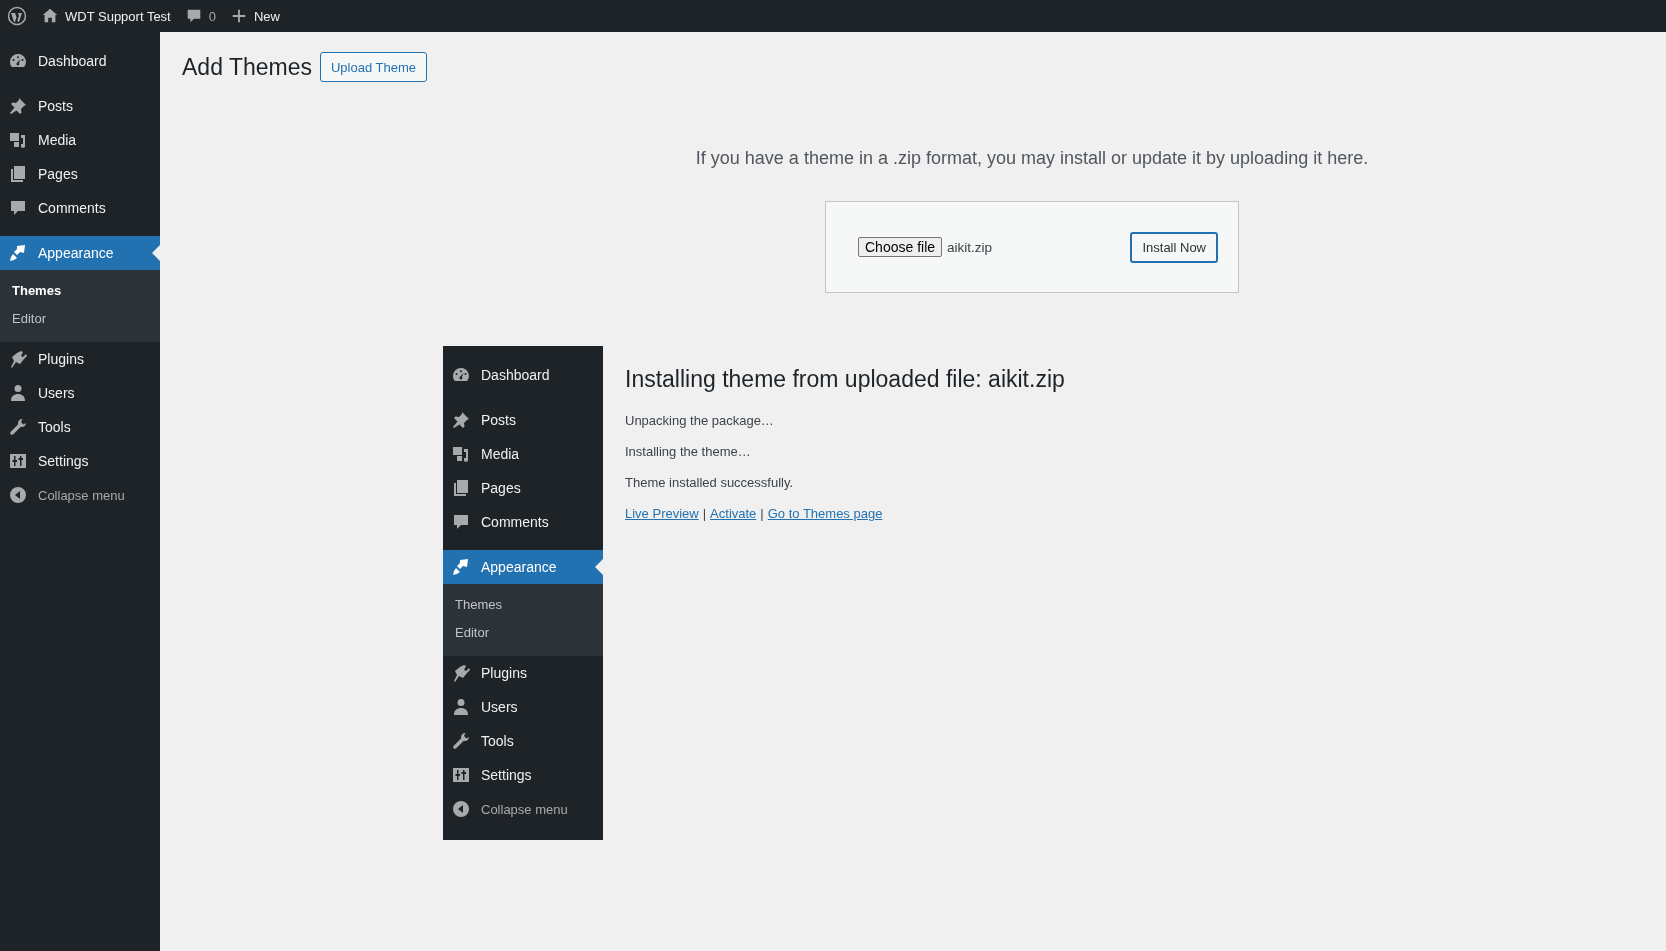  What do you see at coordinates (50, 16) in the screenshot?
I see `home-icon` at bounding box center [50, 16].